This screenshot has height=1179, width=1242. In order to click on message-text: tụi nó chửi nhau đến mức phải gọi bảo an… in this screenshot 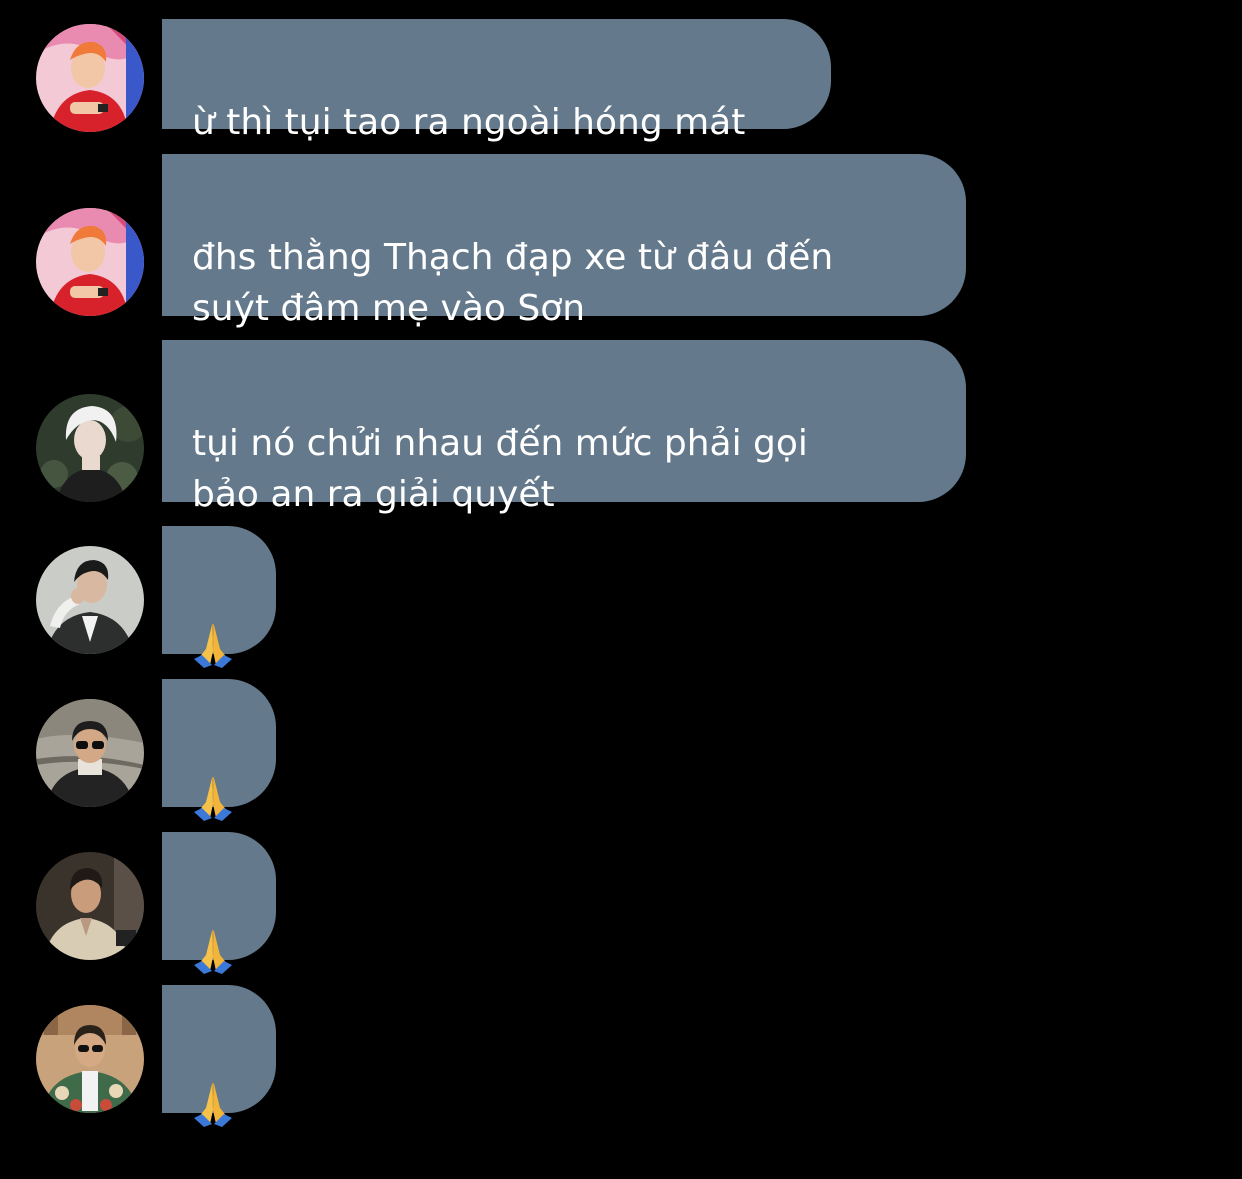, I will do `click(500, 469)`.